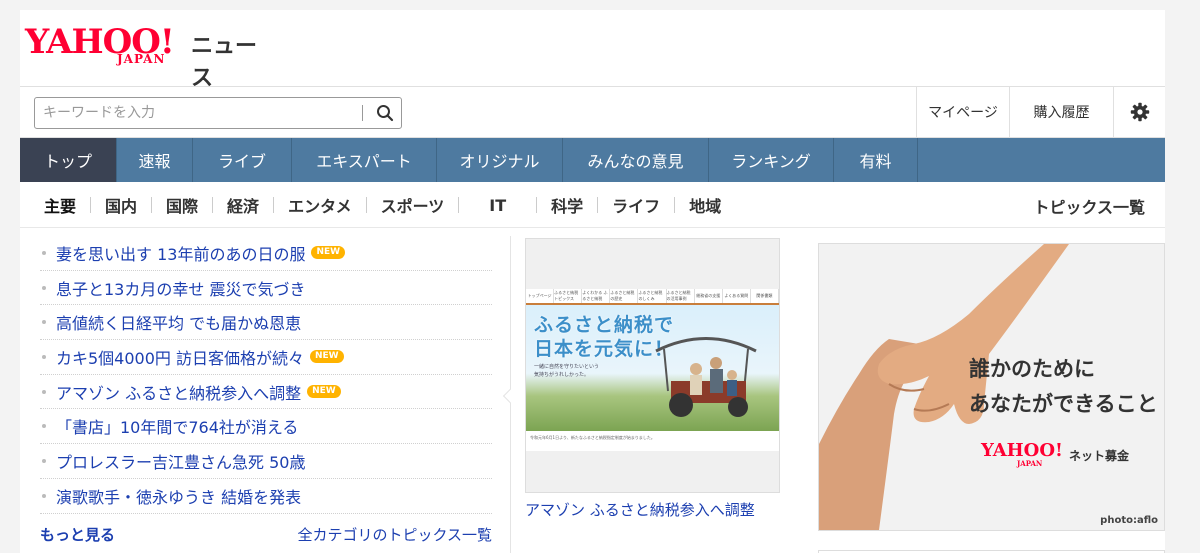 This screenshot has width=1200, height=553. What do you see at coordinates (1099, 456) in the screenshot?
I see `ad-service-name: ネット募金` at bounding box center [1099, 456].